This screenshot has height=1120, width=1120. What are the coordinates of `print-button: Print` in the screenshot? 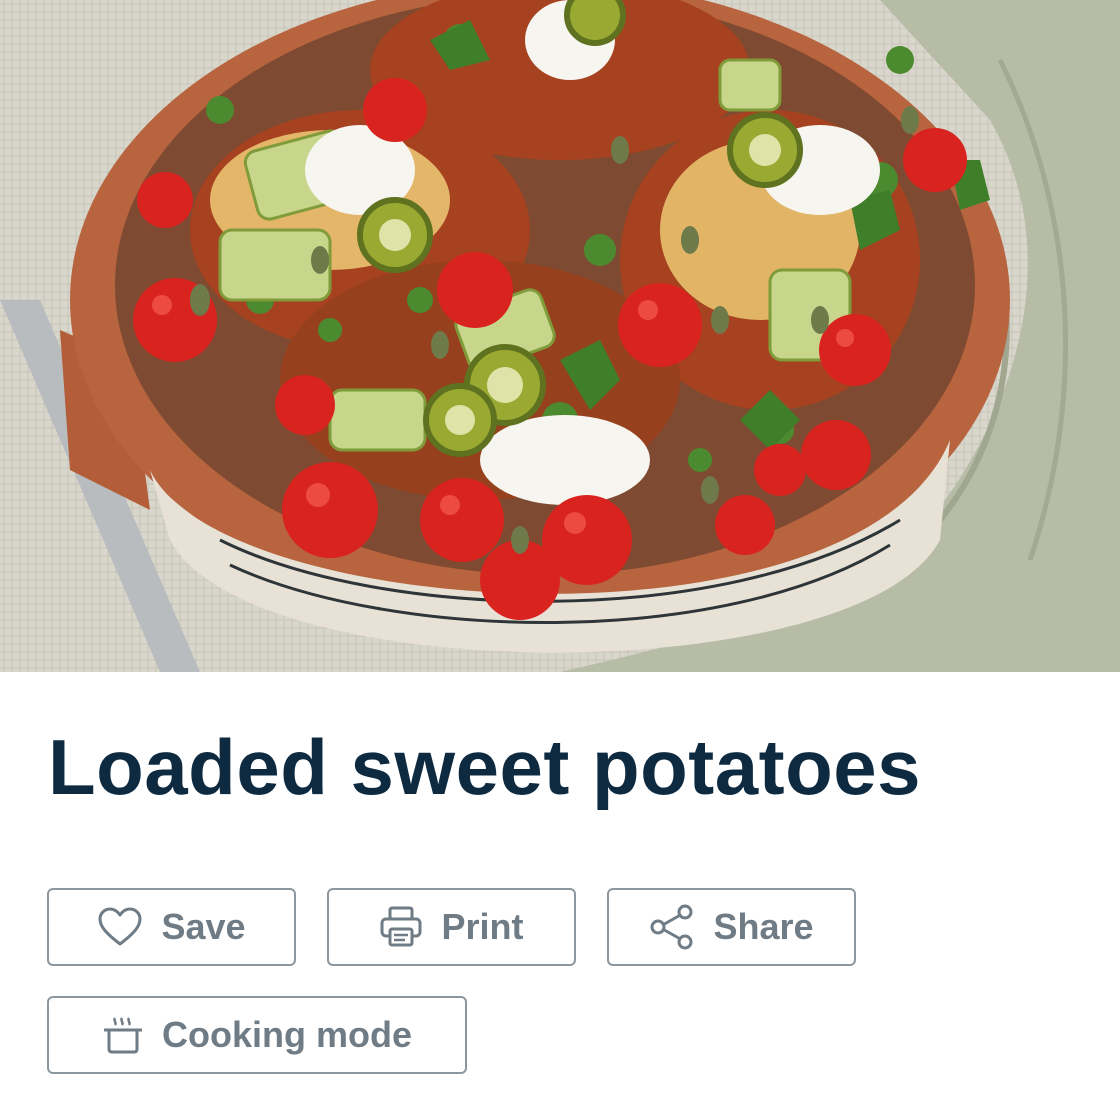 It's located at (451, 927).